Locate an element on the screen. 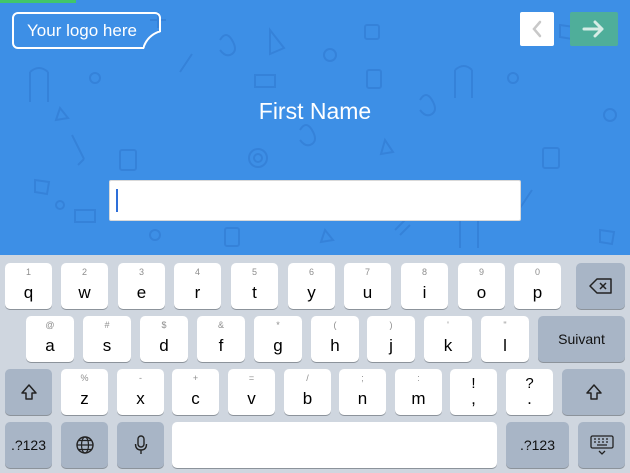 This screenshot has width=630, height=473. key-letter: v is located at coordinates (251, 398).